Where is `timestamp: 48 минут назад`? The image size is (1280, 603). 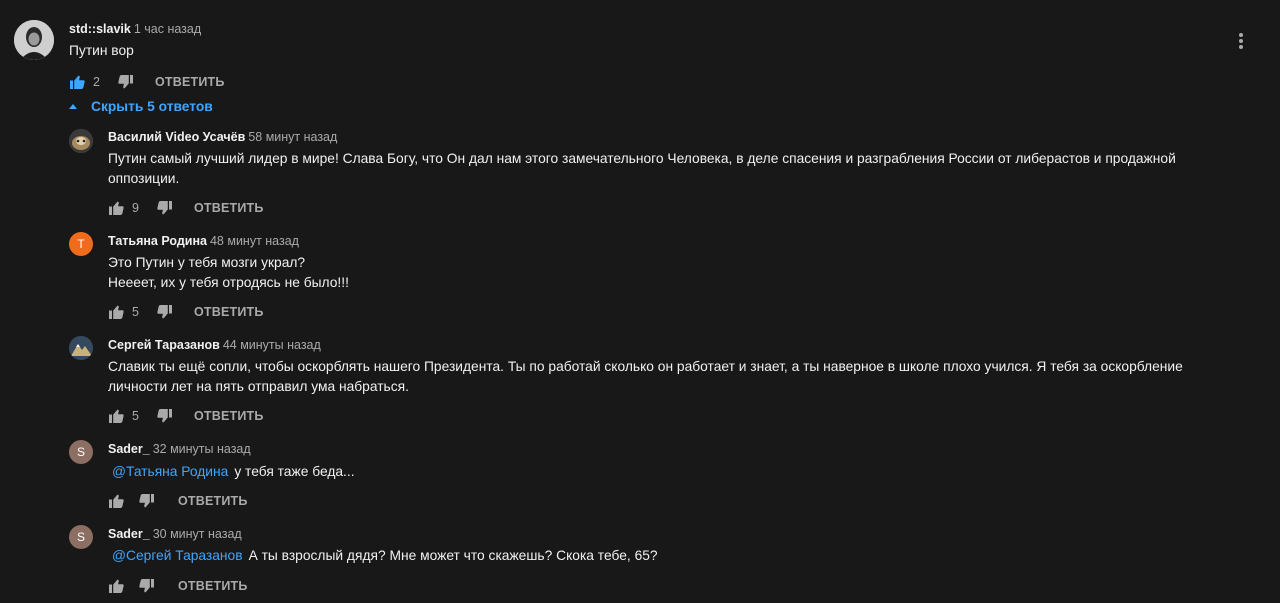
timestamp: 48 минут назад is located at coordinates (254, 241).